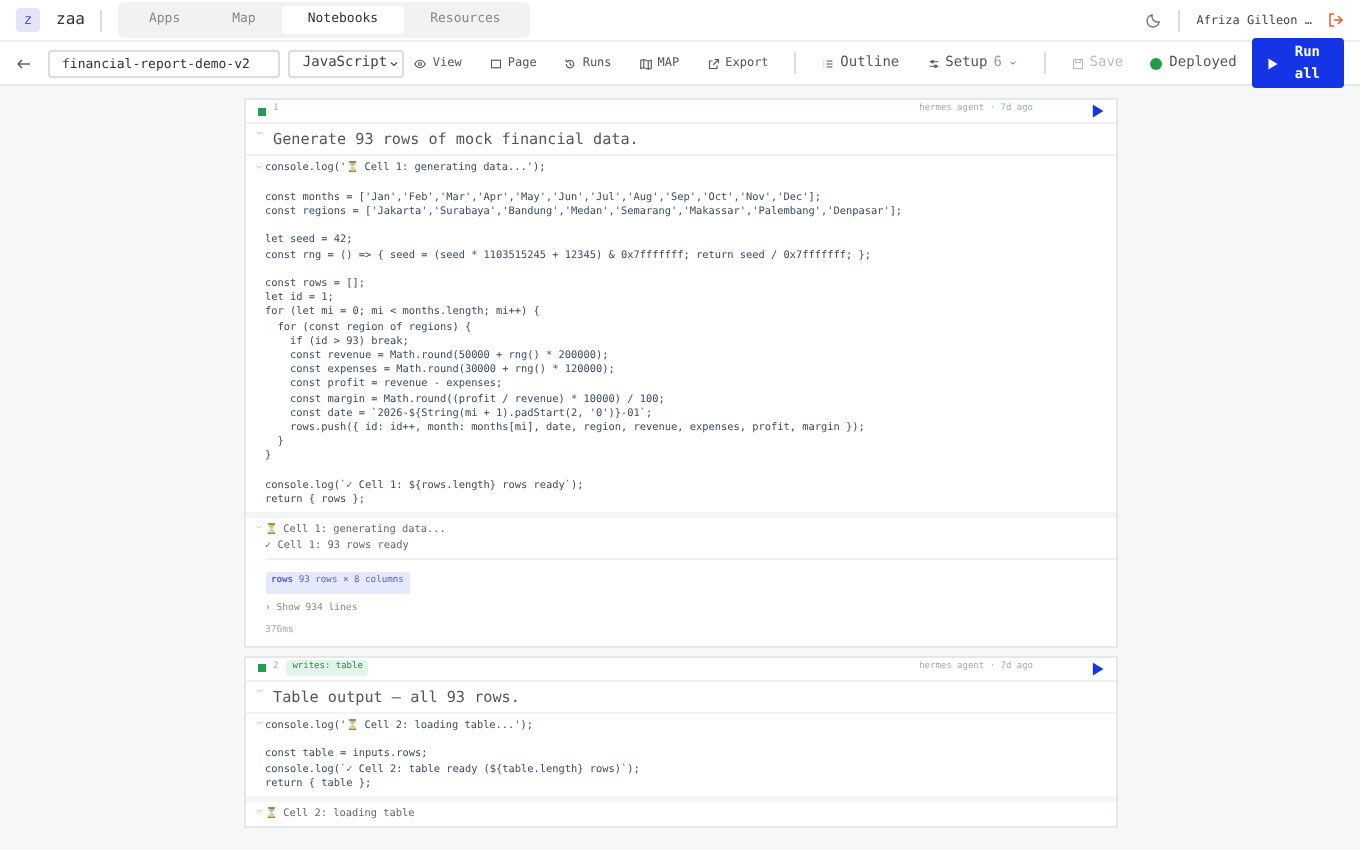  I want to click on sliders-icon, so click(933, 63).